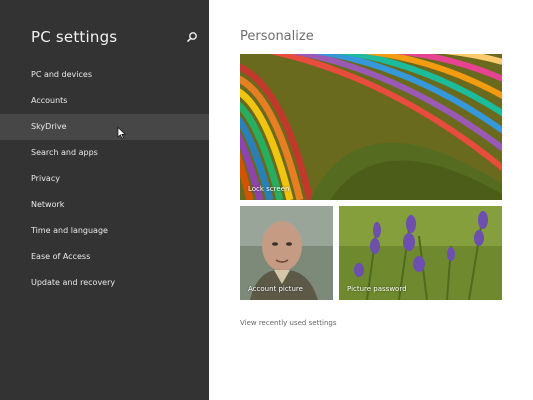  I want to click on picture-password-tile: Picture password, so click(420, 253).